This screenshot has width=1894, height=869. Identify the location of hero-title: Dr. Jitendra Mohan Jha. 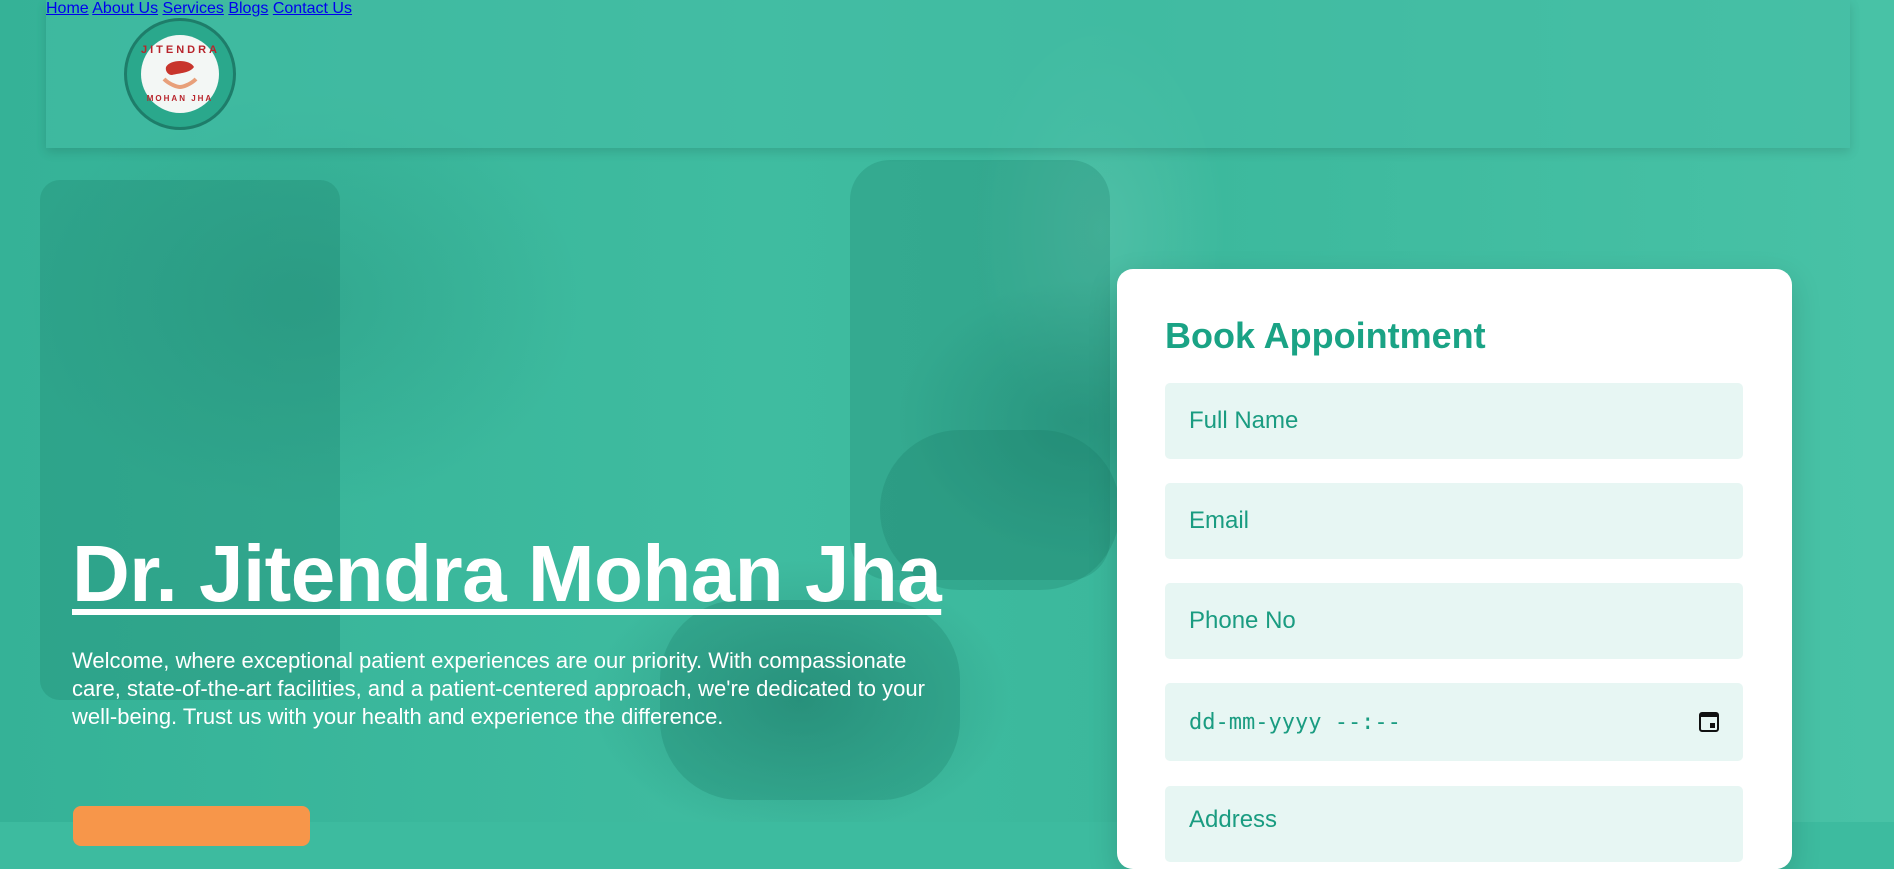
(507, 573).